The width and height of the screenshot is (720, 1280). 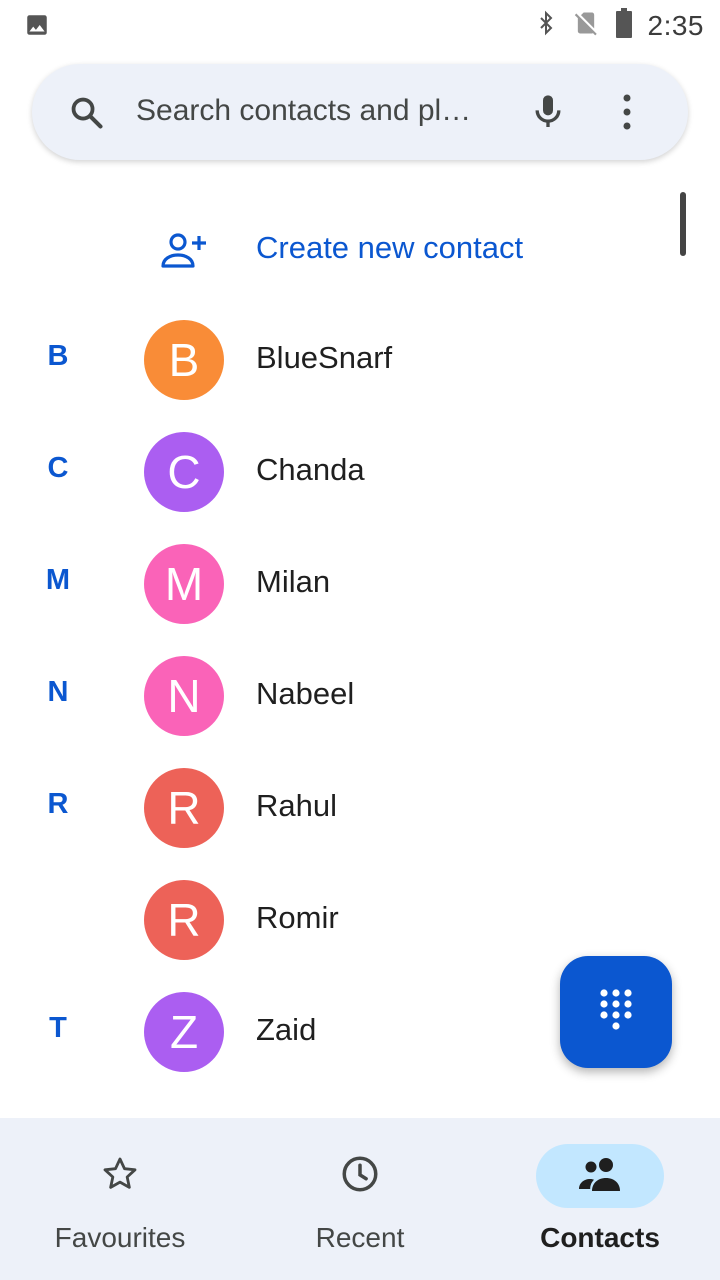 I want to click on avatar: M, so click(x=184, y=584).